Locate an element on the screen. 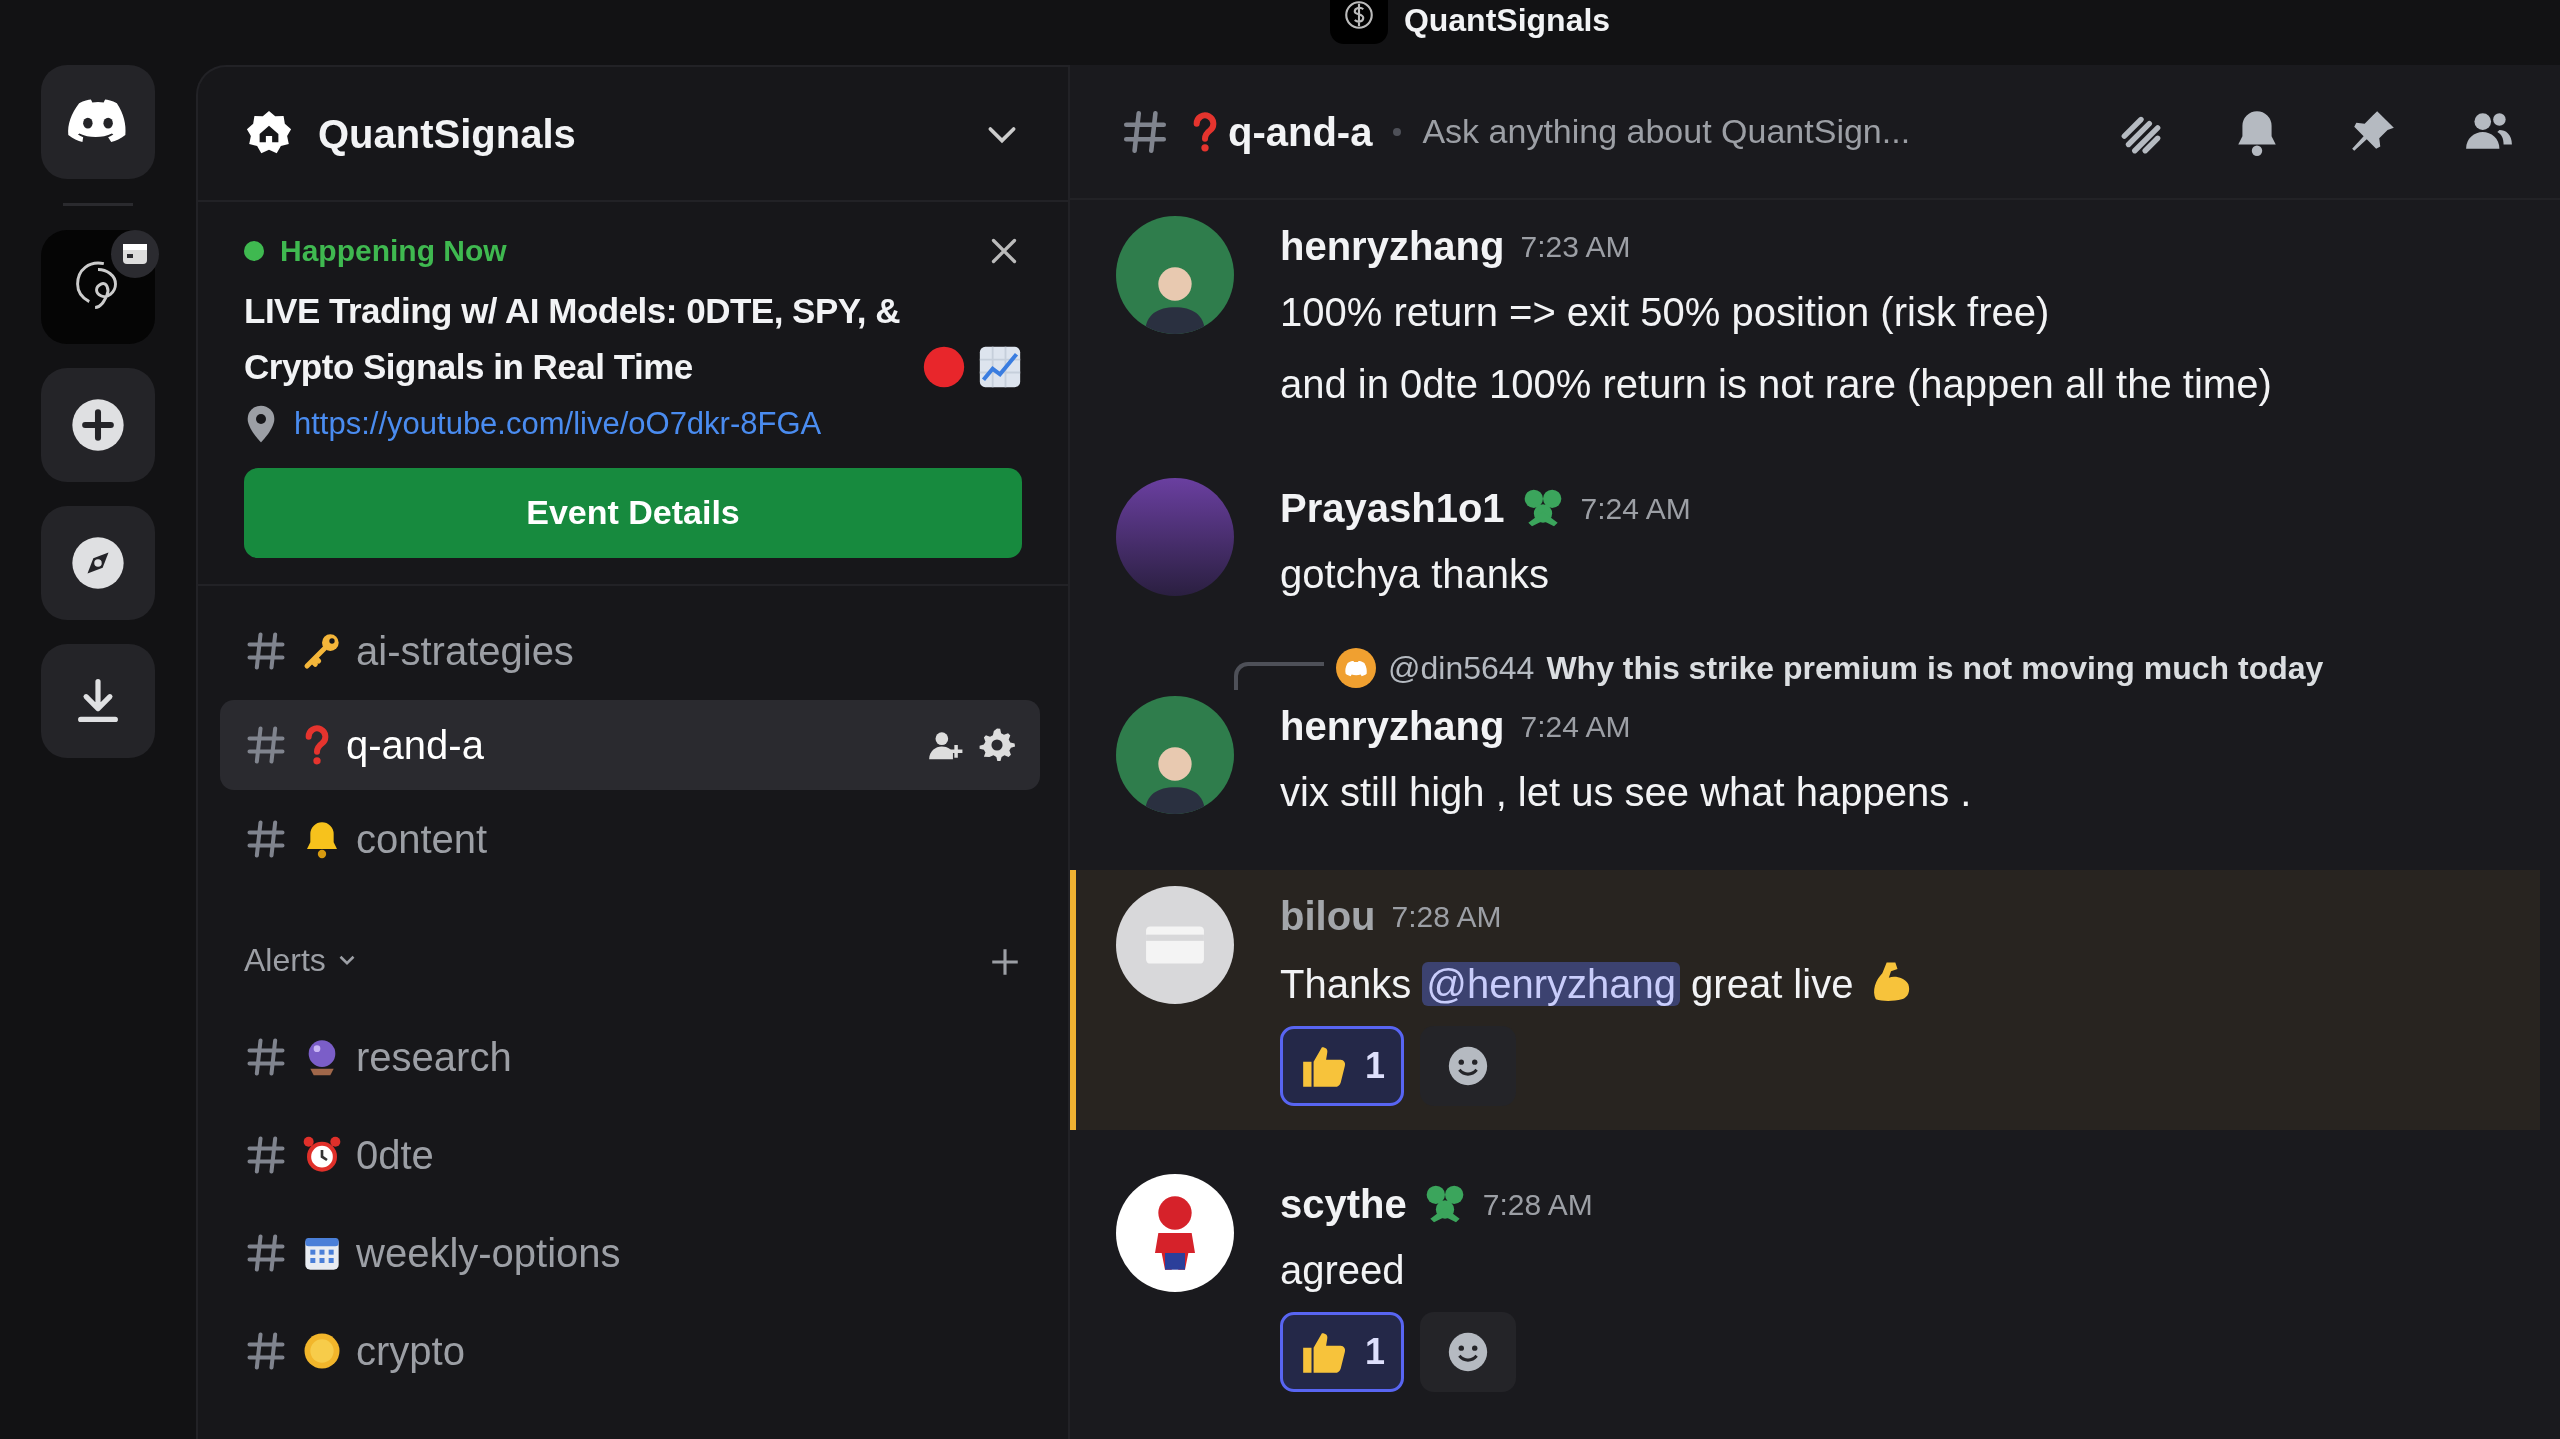  small-avatar-icon is located at coordinates (1356, 668).